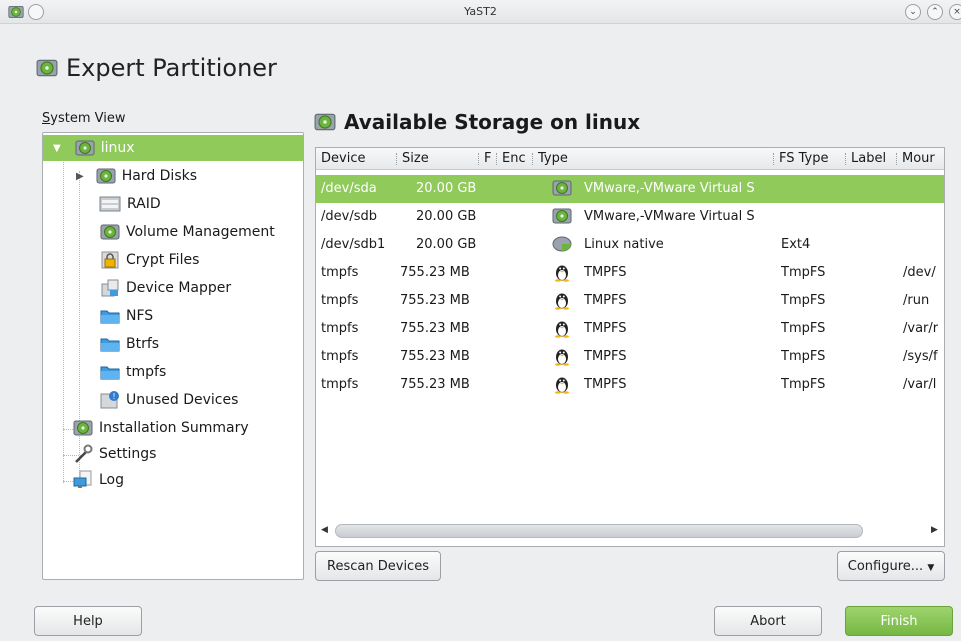 This screenshot has width=961, height=641. I want to click on tree-item-raid: RAID, so click(173, 204).